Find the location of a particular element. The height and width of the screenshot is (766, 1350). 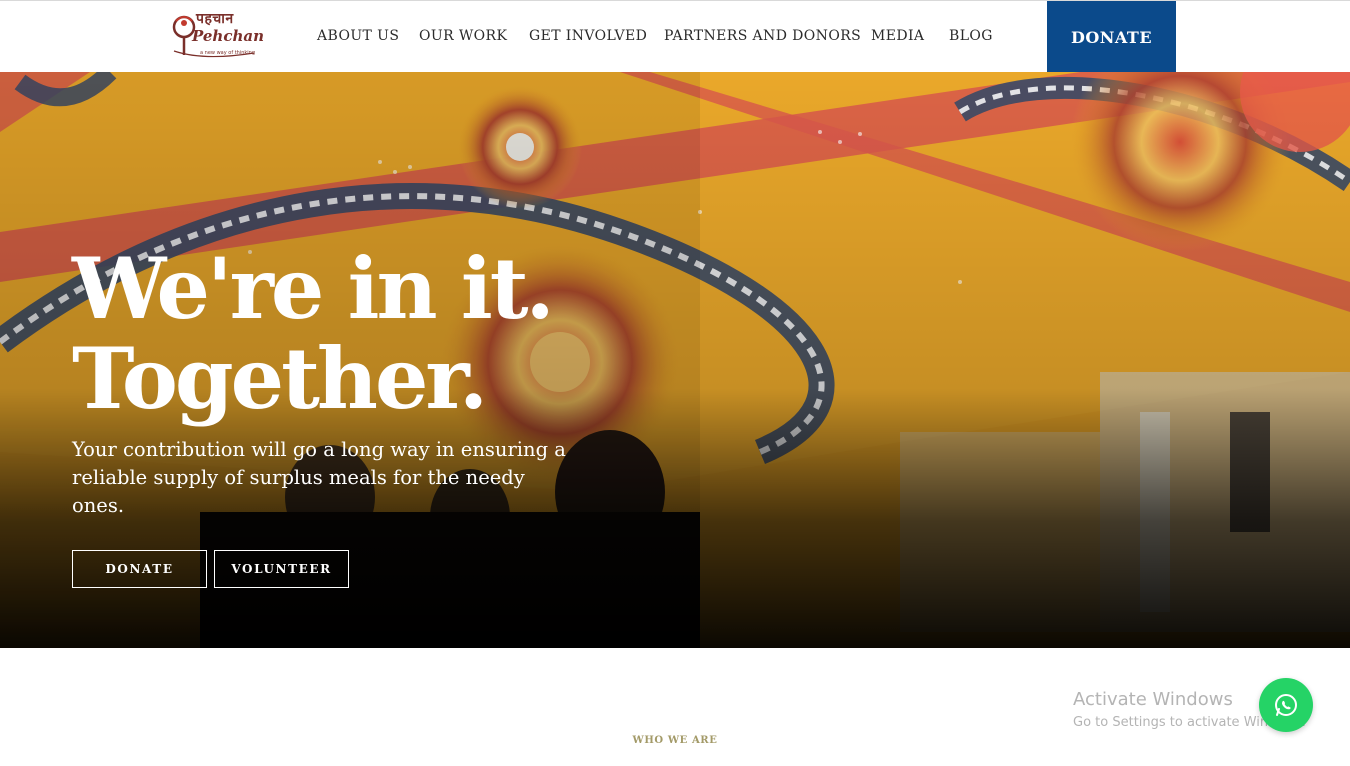

nav-blog: BLOG is located at coordinates (971, 36).